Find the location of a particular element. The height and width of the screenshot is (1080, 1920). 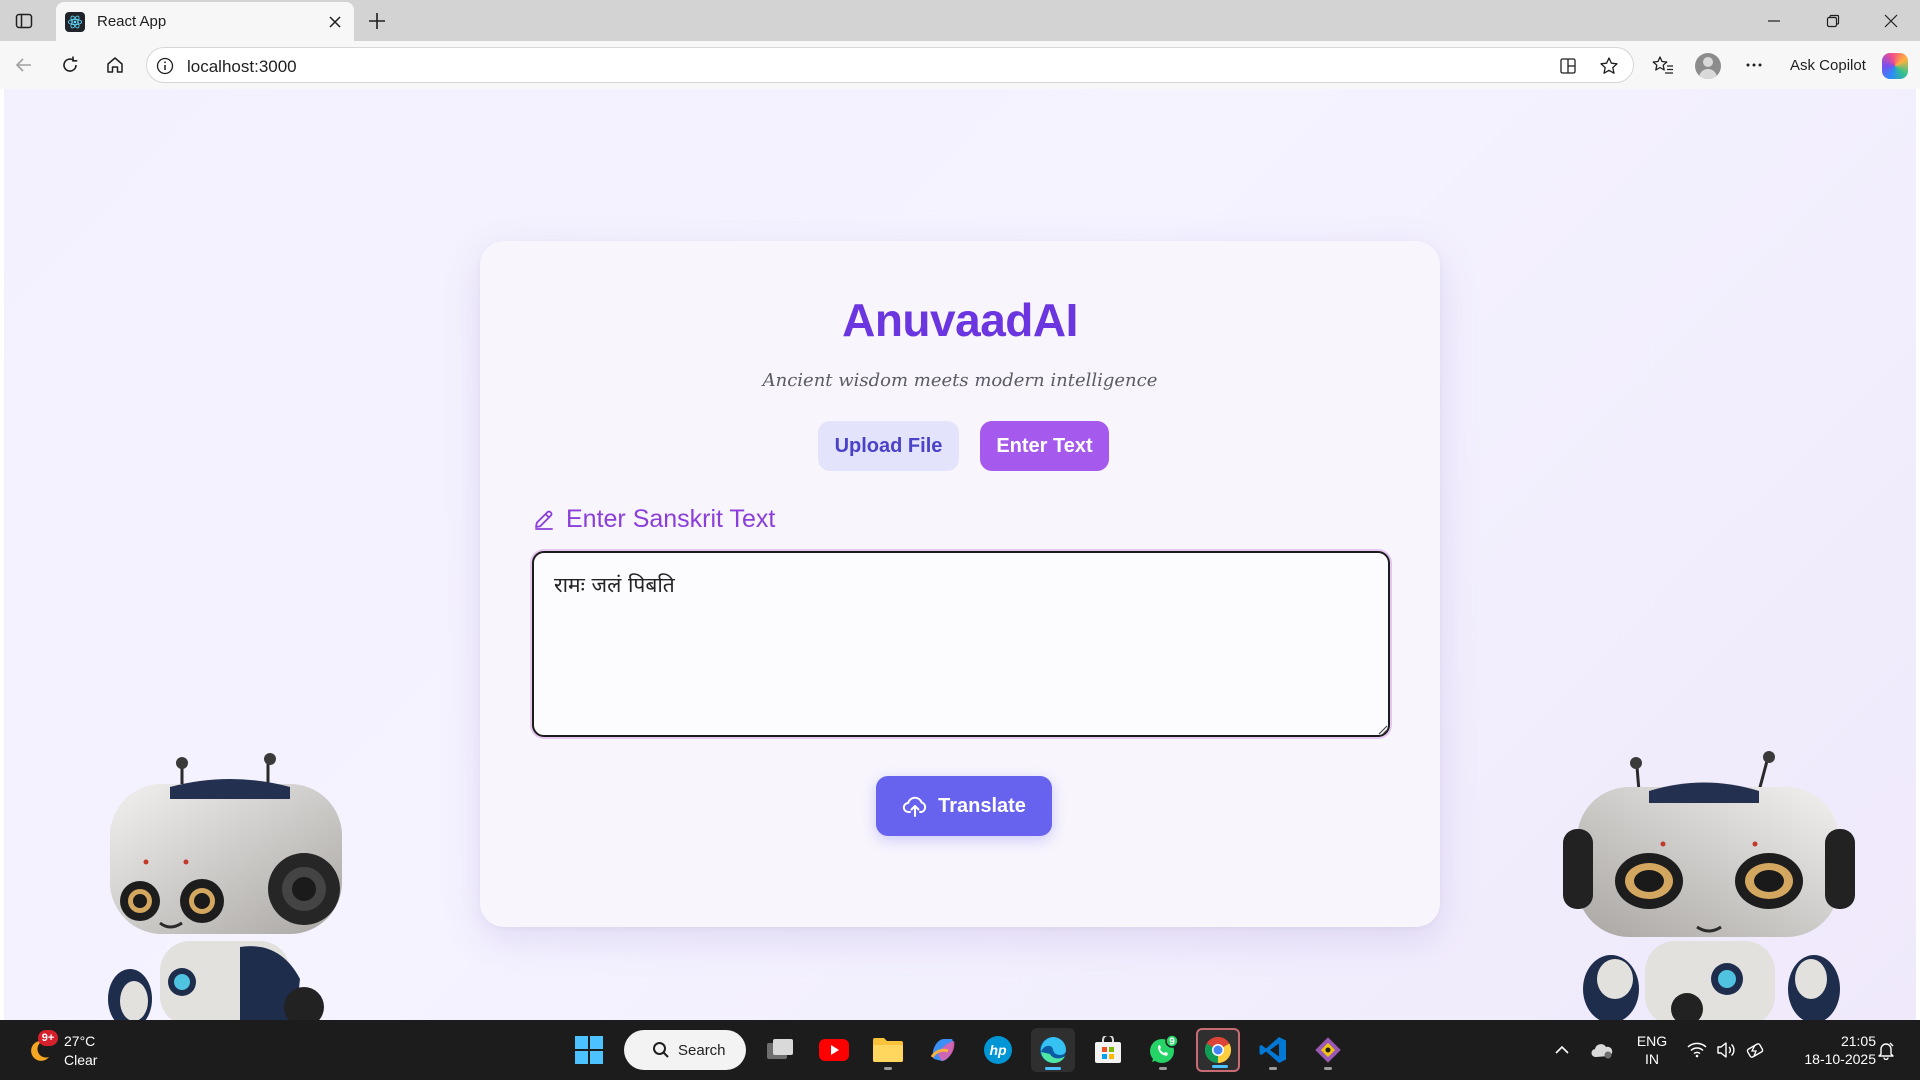

windows-logo-icon is located at coordinates (589, 1050).